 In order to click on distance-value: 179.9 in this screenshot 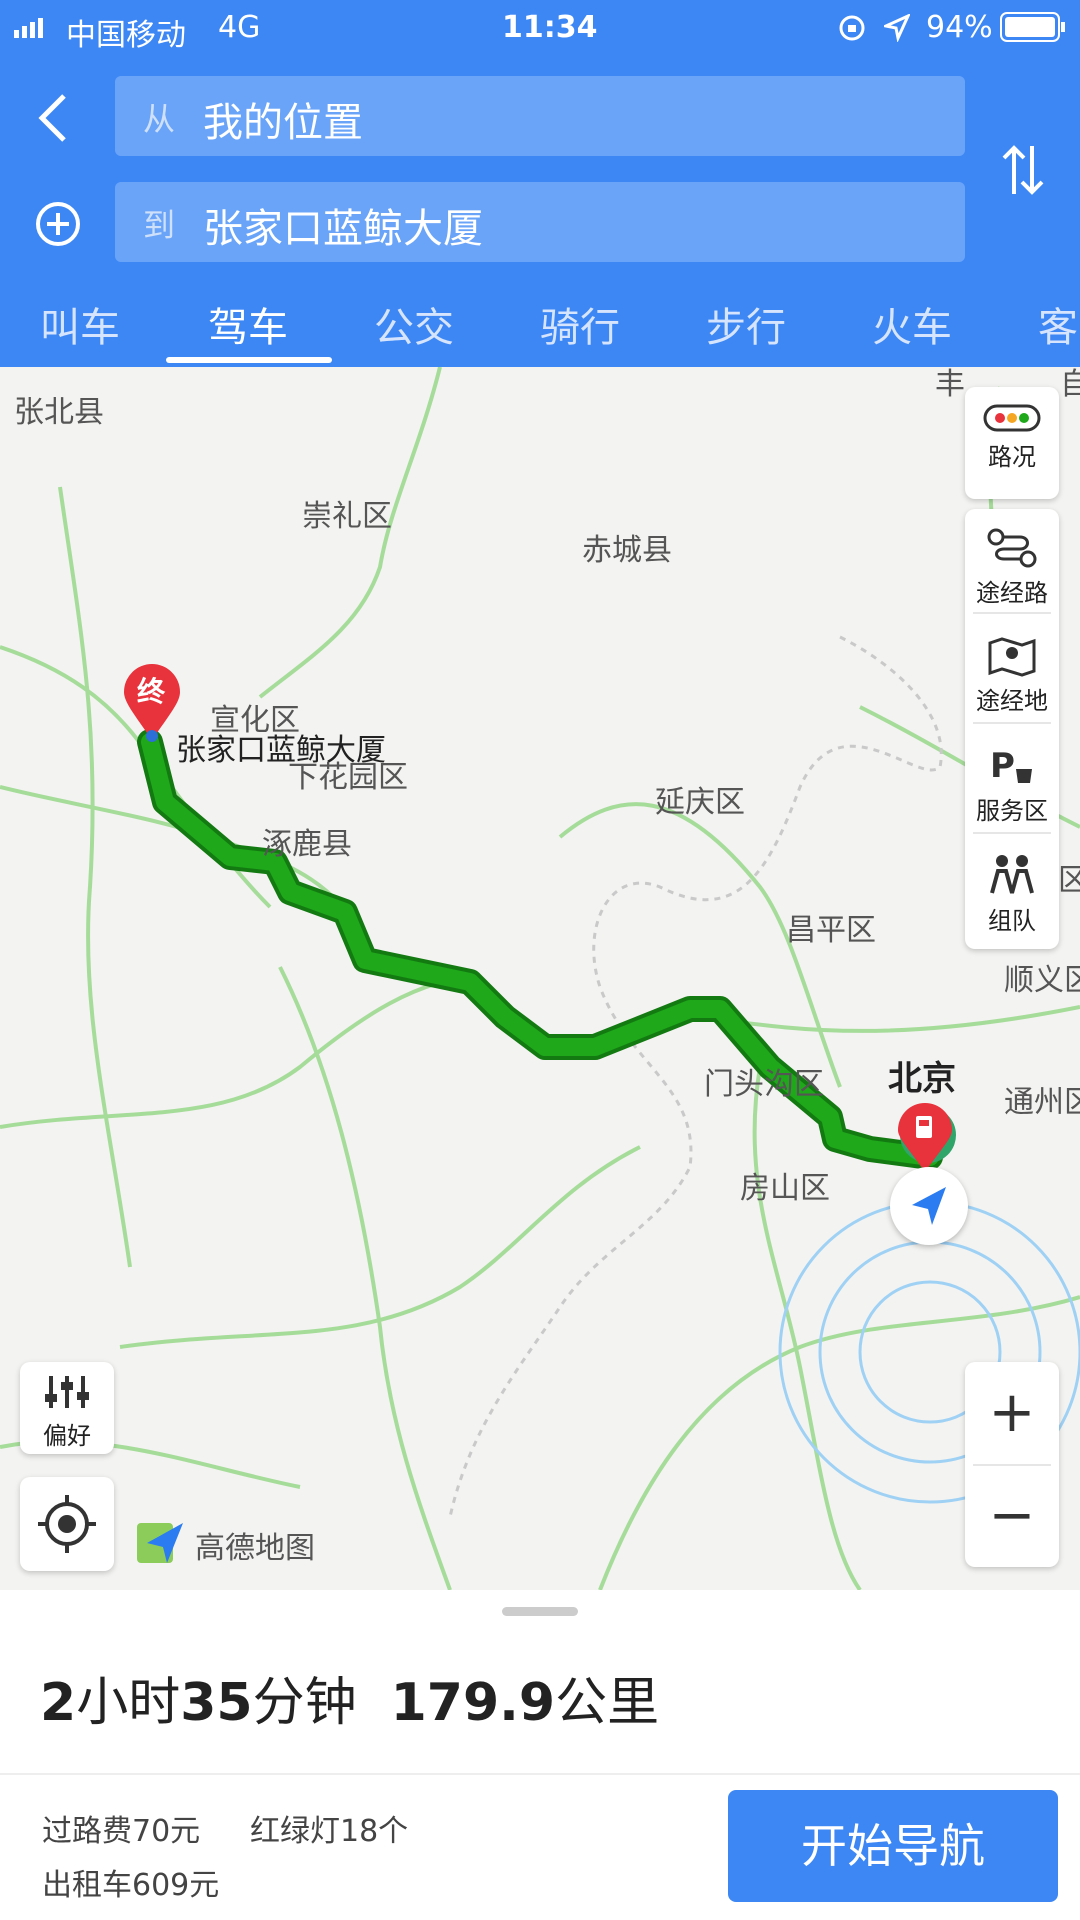, I will do `click(473, 1703)`.